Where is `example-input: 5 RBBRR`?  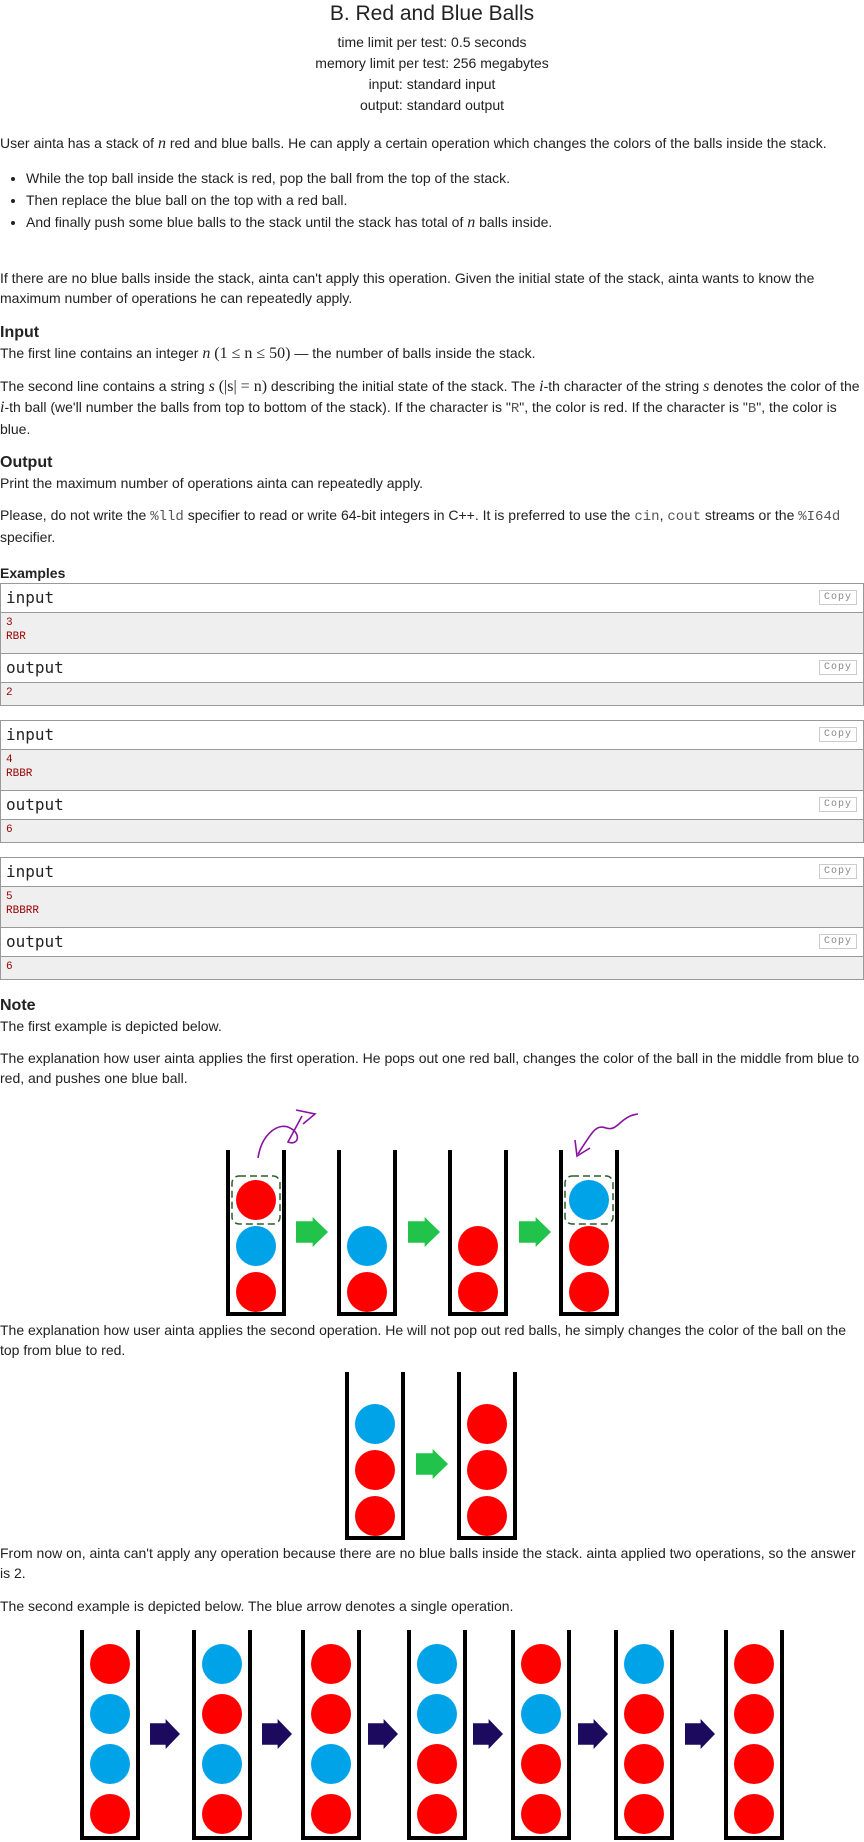
example-input: 5 RBBRR is located at coordinates (432, 907).